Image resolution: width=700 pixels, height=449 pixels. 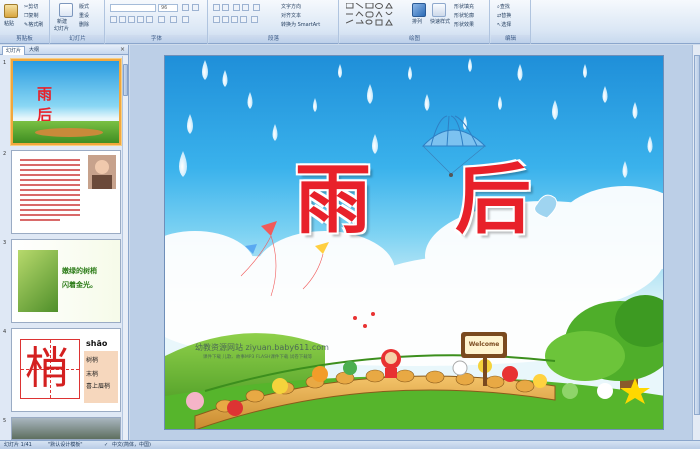 What do you see at coordinates (243, 19) in the screenshot?
I see `justify-icon` at bounding box center [243, 19].